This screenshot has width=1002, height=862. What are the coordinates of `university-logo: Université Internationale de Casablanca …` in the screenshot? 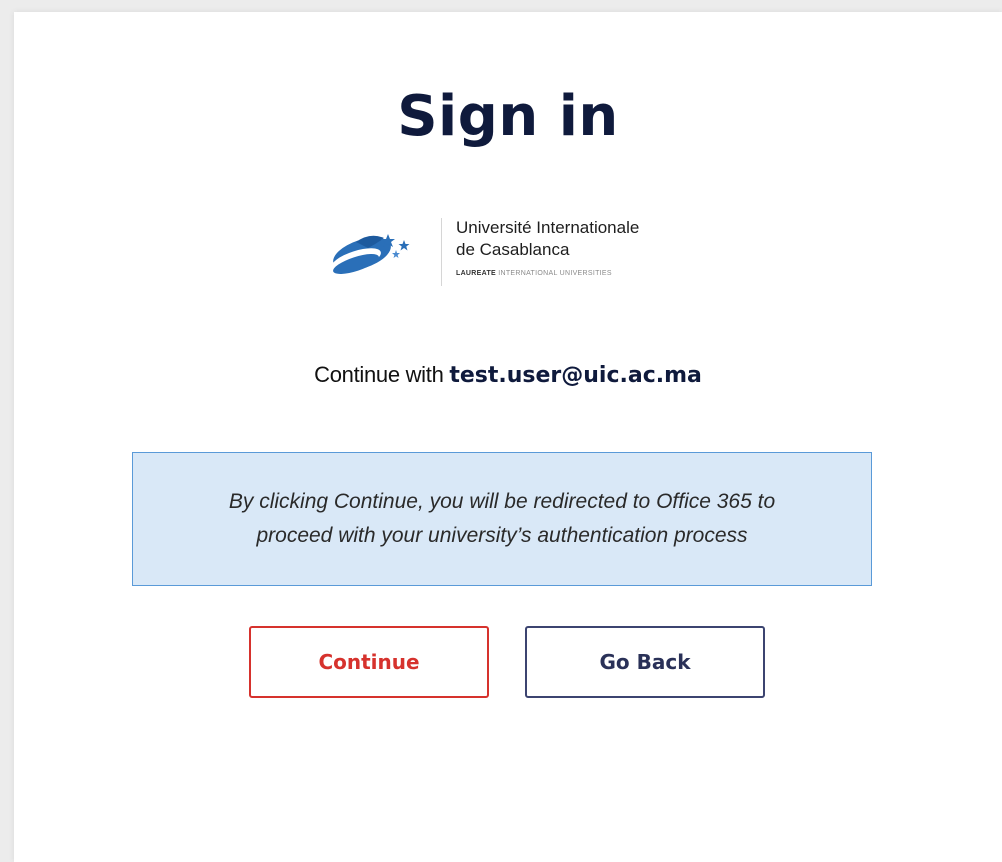 It's located at (496, 252).